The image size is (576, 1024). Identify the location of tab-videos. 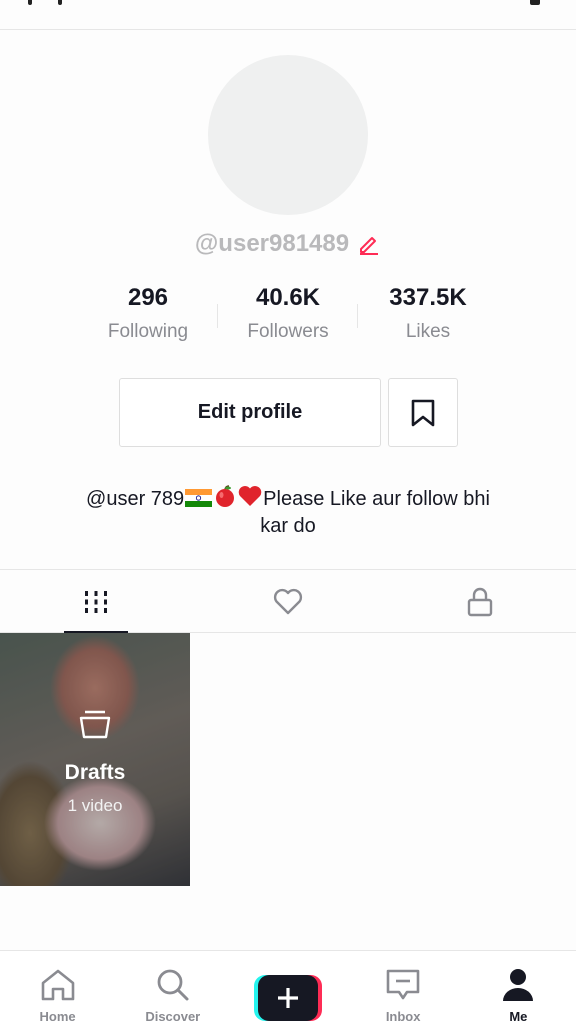
(96, 602).